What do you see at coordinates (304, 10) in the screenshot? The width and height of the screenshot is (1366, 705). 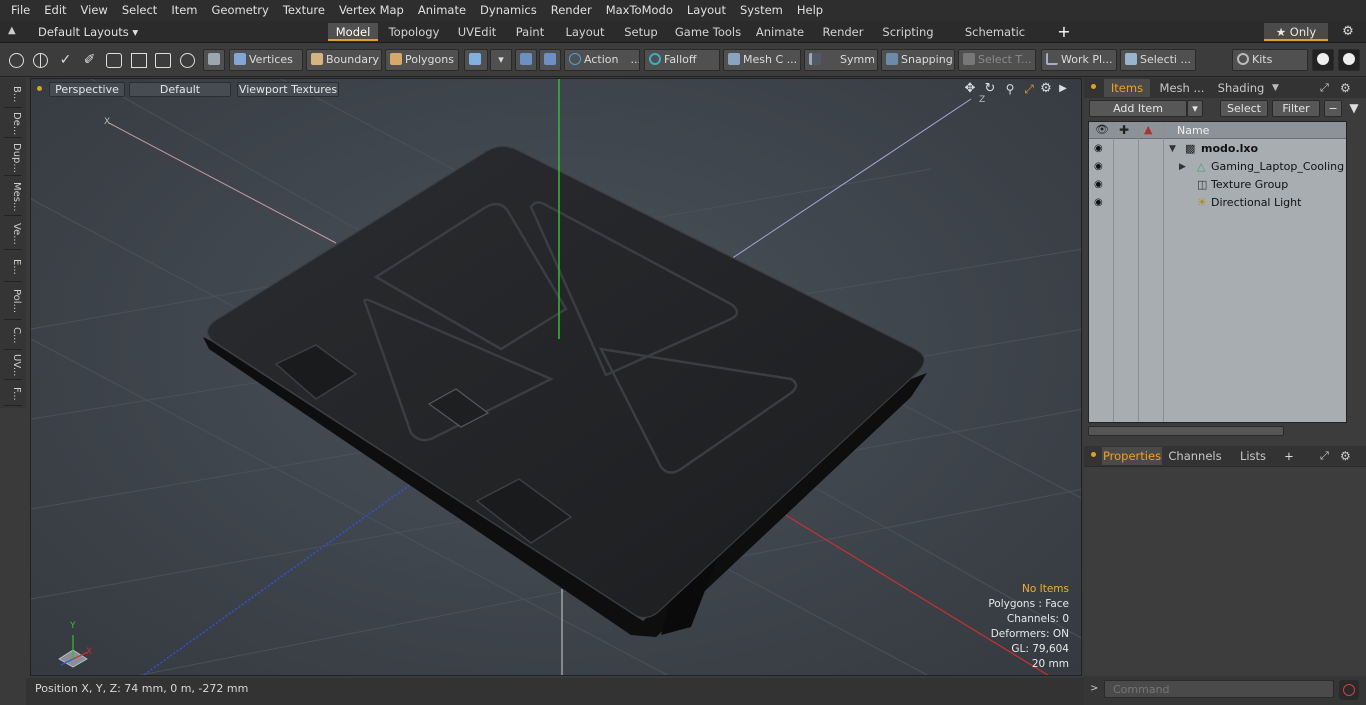 I see `menu-texture: Texture` at bounding box center [304, 10].